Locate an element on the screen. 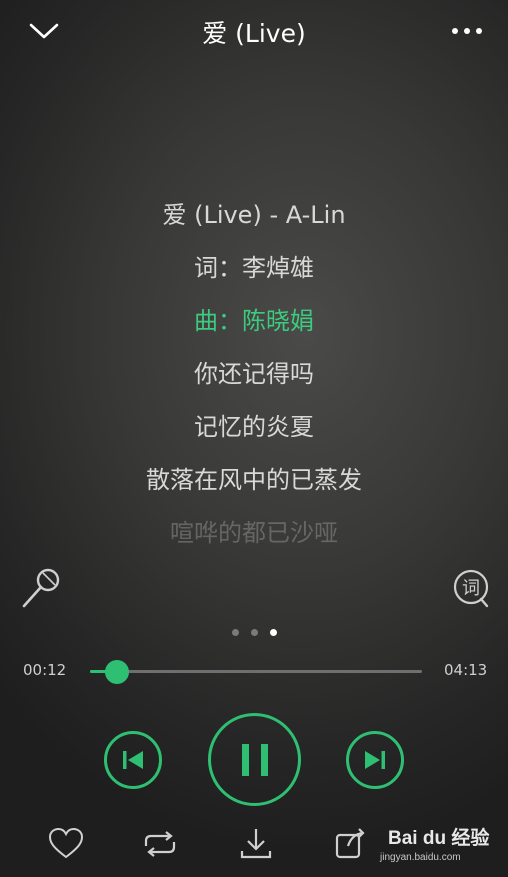  lyric-badge: 词 is located at coordinates (471, 588).